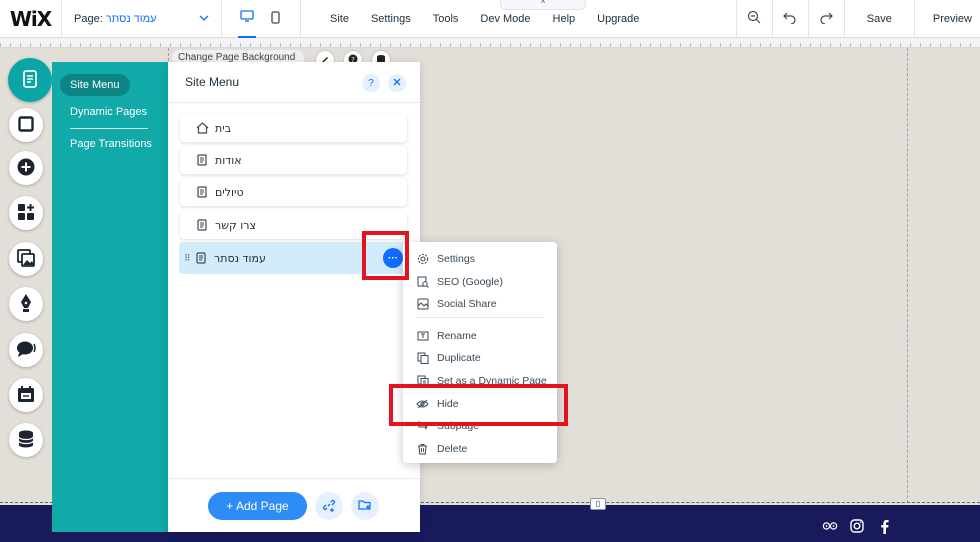 Image resolution: width=980 pixels, height=542 pixels. I want to click on gear-icon, so click(422, 258).